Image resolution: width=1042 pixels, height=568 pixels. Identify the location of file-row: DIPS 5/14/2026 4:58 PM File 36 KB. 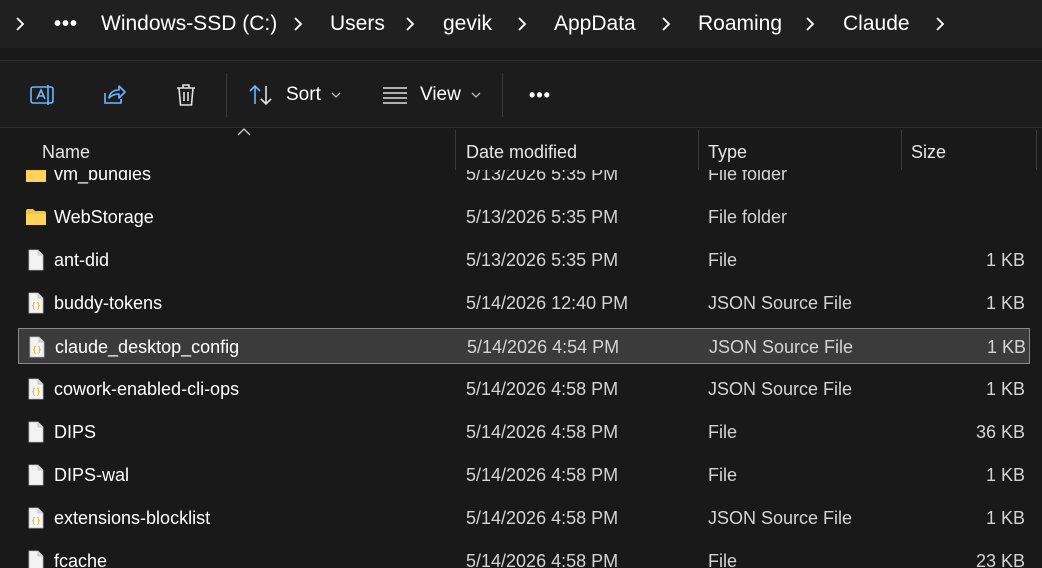
(524, 432).